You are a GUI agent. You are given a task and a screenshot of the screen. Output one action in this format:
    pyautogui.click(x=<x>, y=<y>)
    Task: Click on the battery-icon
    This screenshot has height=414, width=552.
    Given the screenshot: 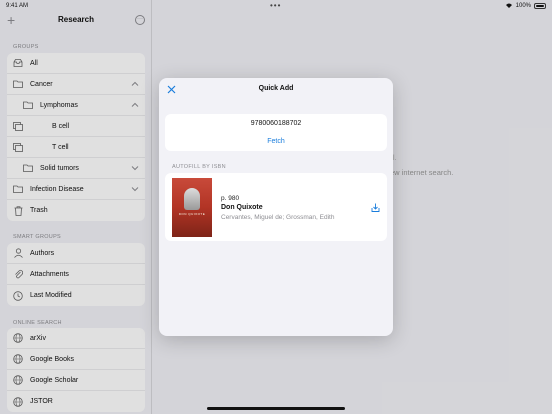 What is the action you would take?
    pyautogui.click(x=540, y=6)
    